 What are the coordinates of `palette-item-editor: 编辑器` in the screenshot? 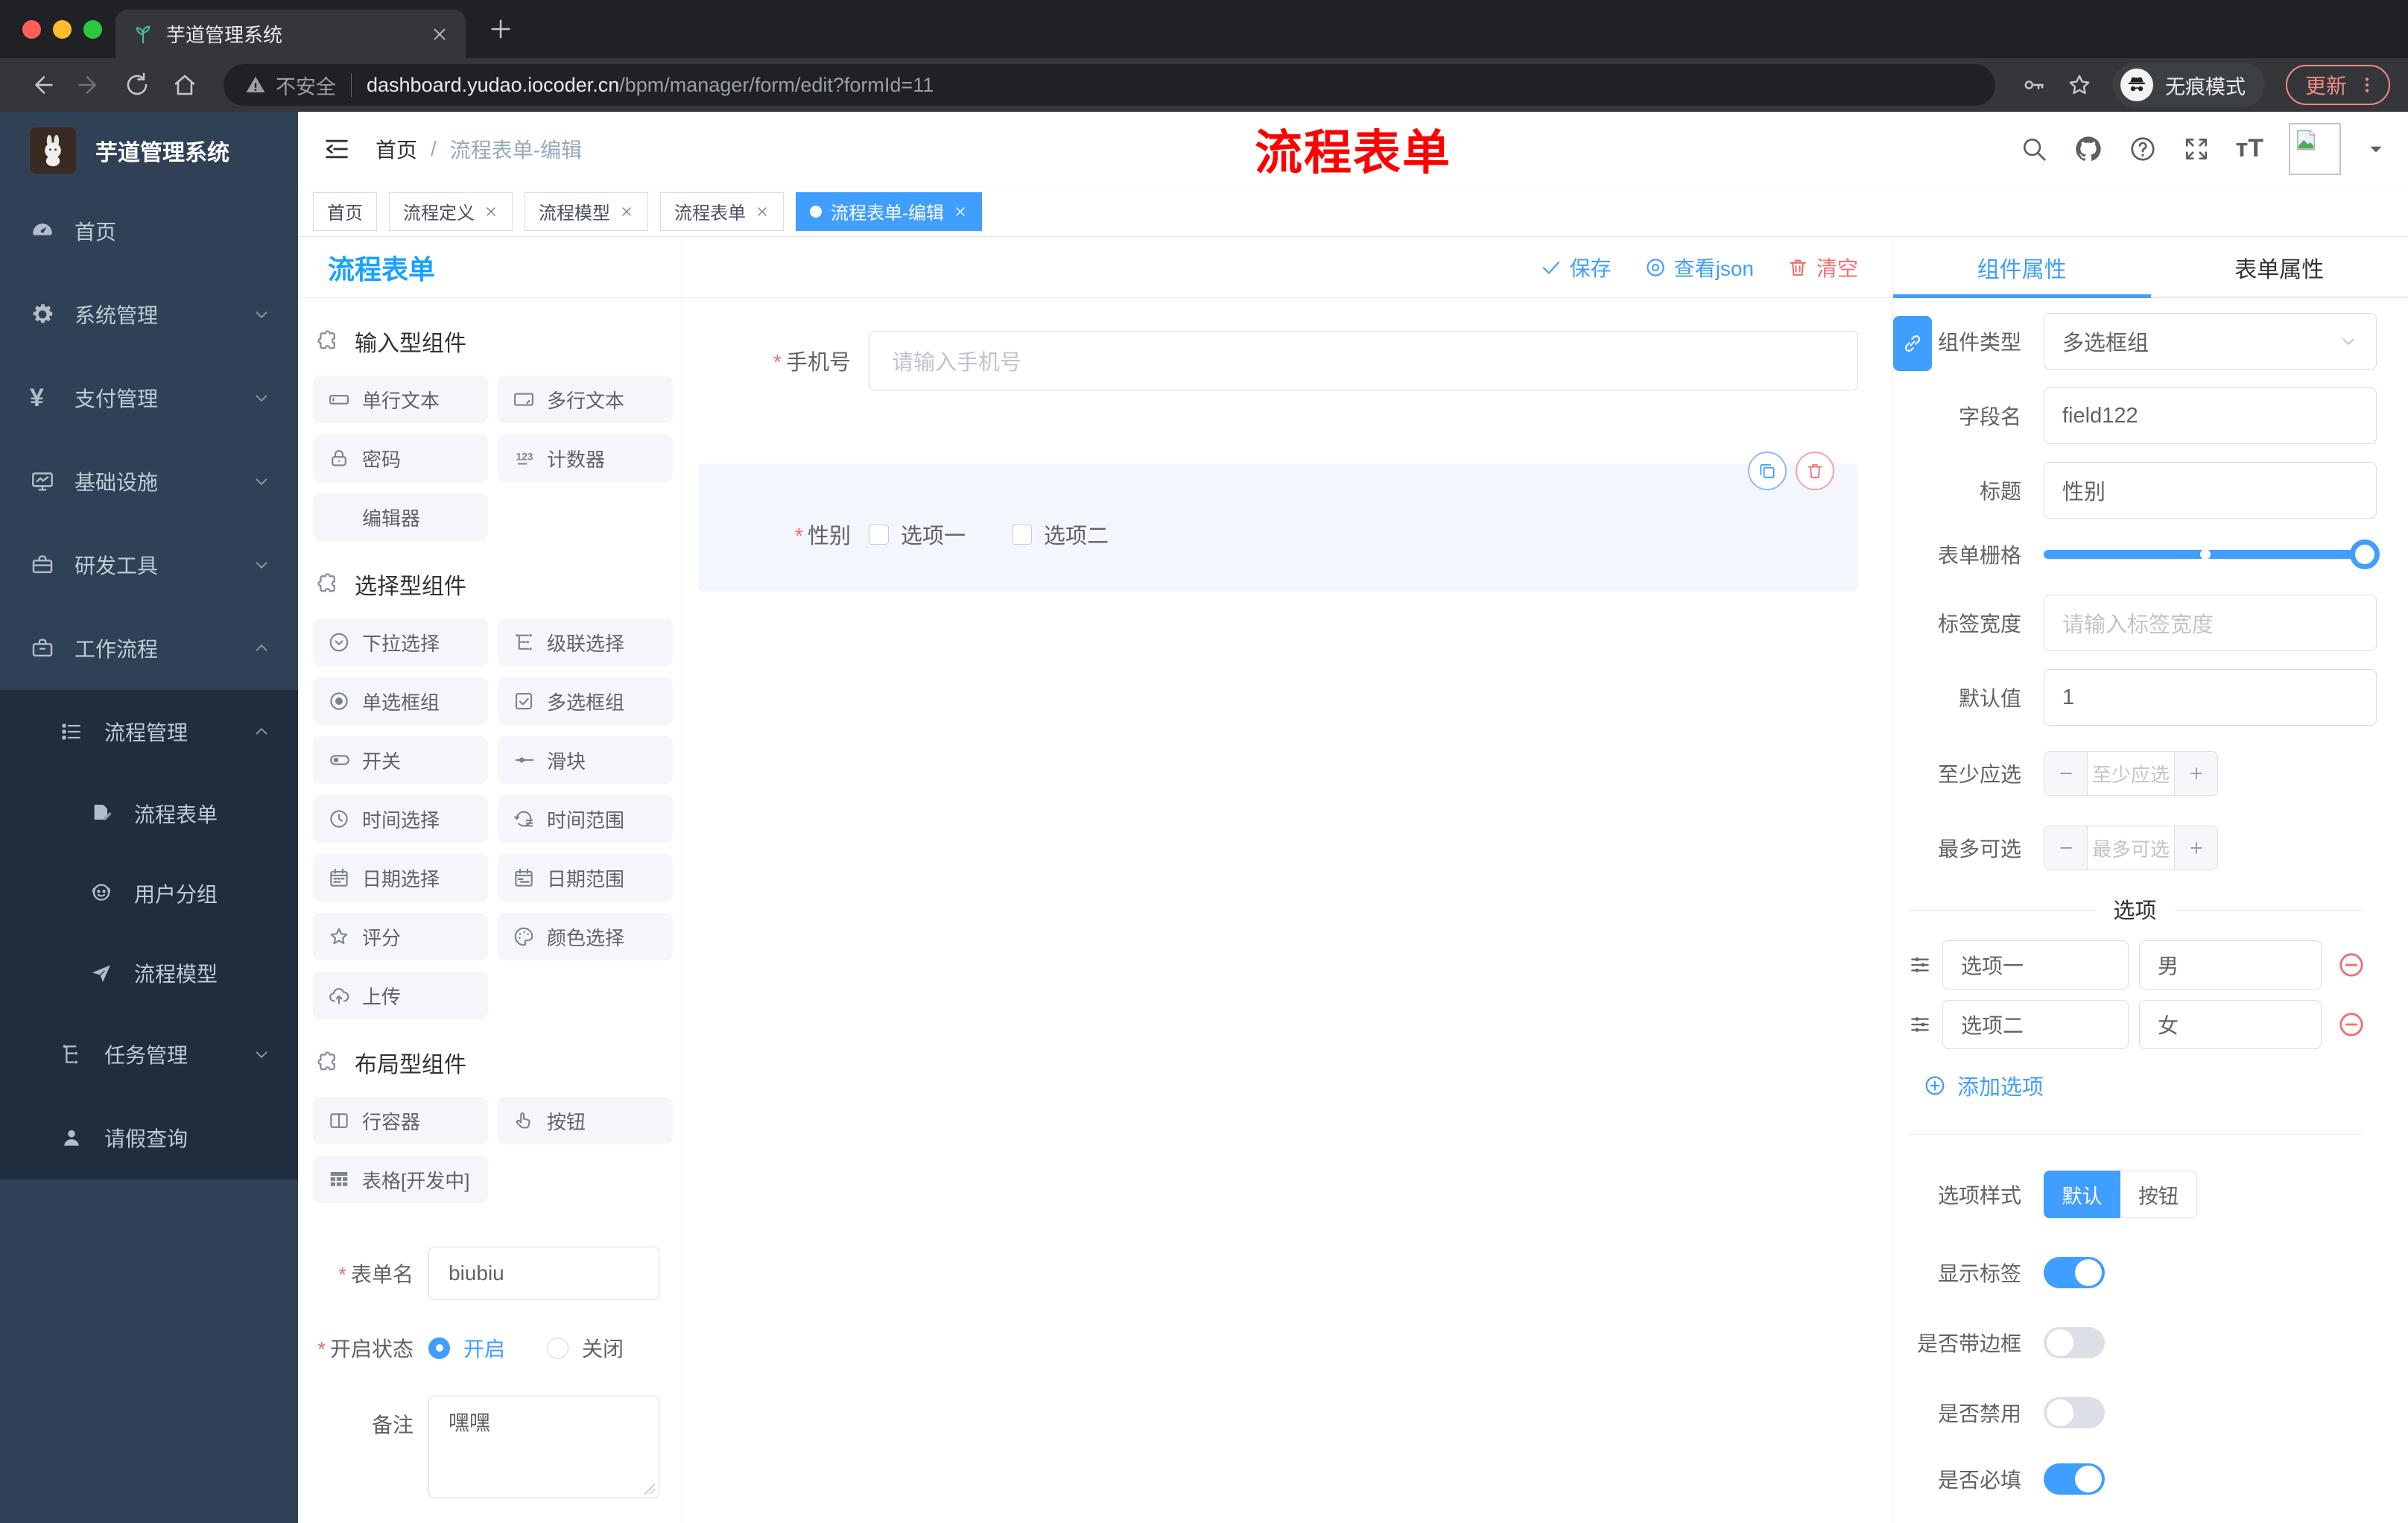 It's located at (400, 517).